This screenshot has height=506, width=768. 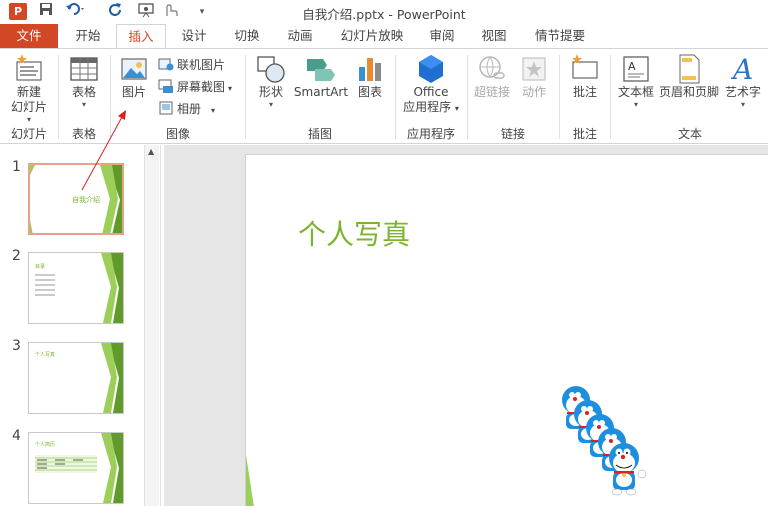 I want to click on group-label-slides: 幻灯片, so click(x=28, y=134).